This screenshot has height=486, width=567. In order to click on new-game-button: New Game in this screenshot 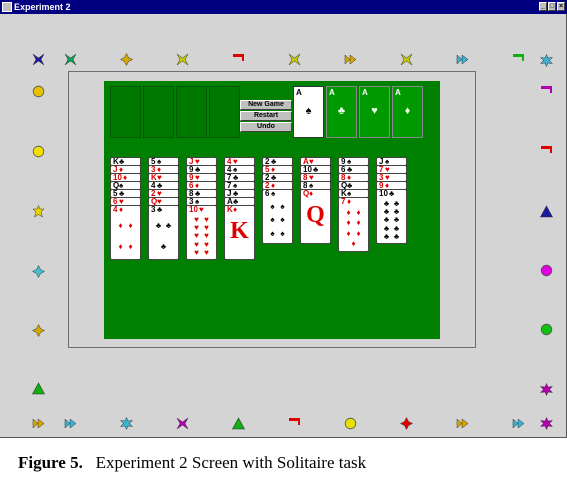, I will do `click(266, 105)`.